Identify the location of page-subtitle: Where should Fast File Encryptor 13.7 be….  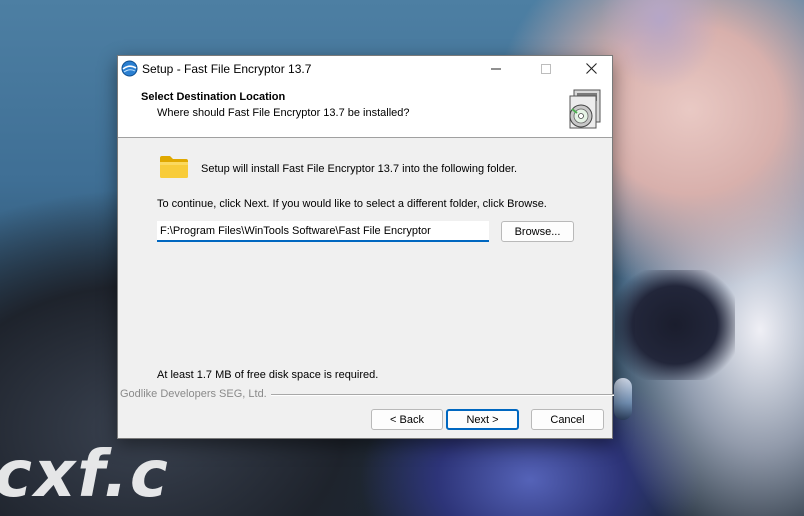
(283, 113).